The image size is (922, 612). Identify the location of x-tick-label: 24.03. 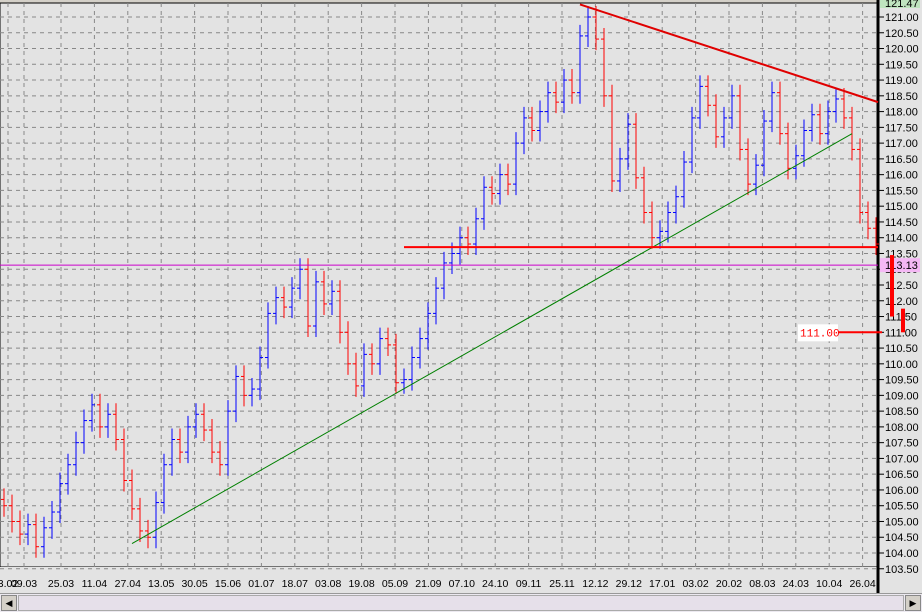
(796, 584).